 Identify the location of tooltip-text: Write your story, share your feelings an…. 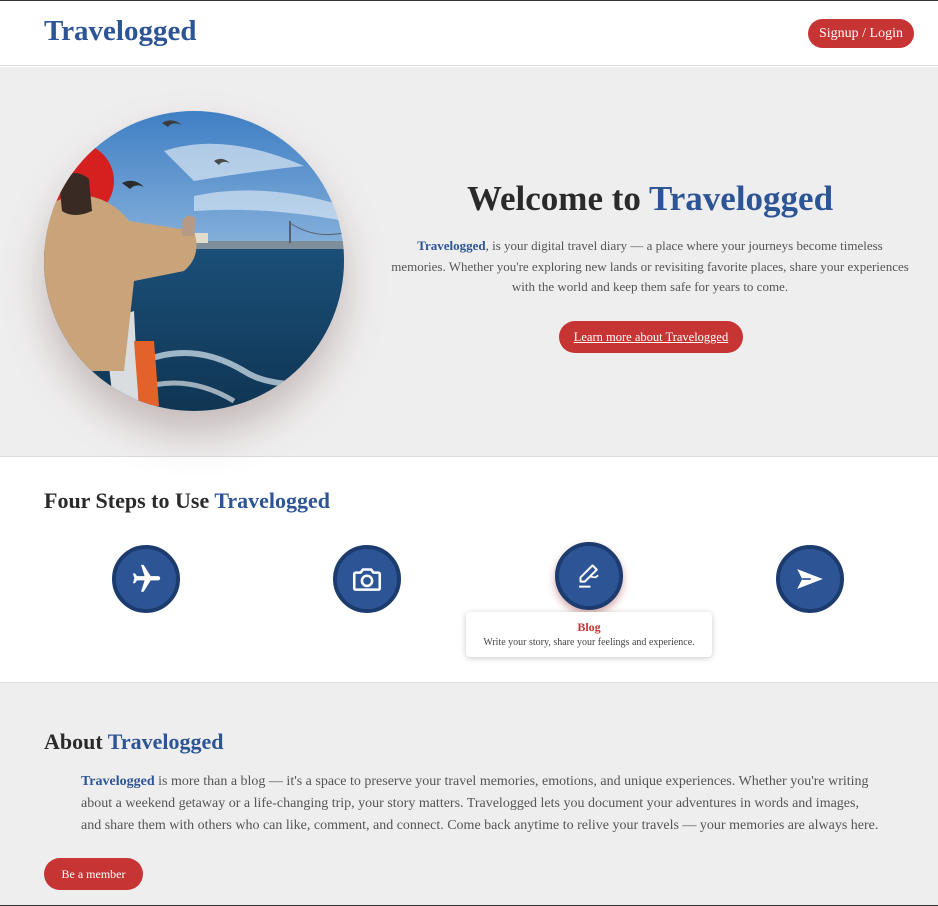
(589, 642).